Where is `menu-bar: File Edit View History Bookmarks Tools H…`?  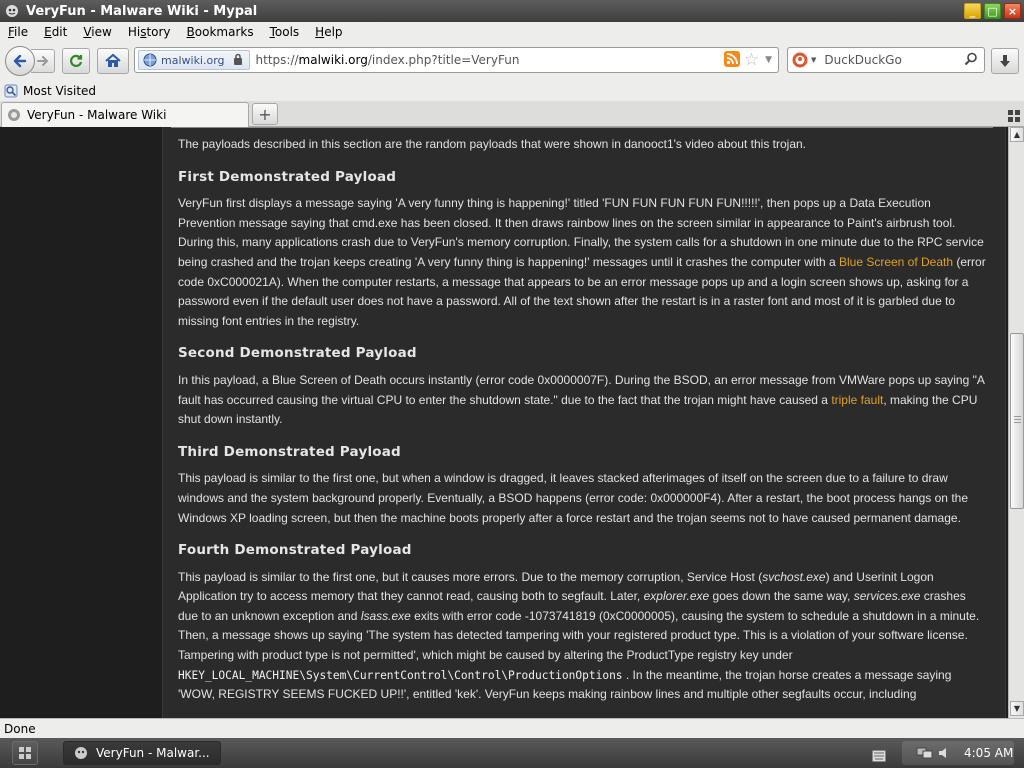
menu-bar: File Edit View History Bookmarks Tools H… is located at coordinates (512, 32).